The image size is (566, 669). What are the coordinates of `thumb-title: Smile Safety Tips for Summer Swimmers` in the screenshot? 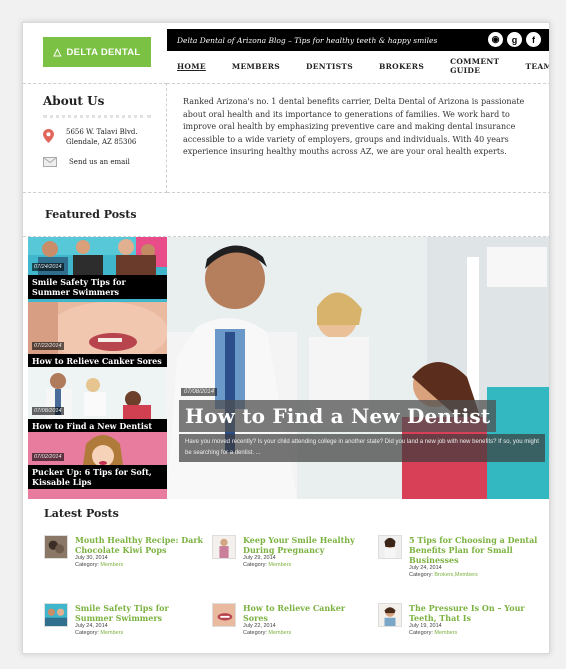 It's located at (97, 287).